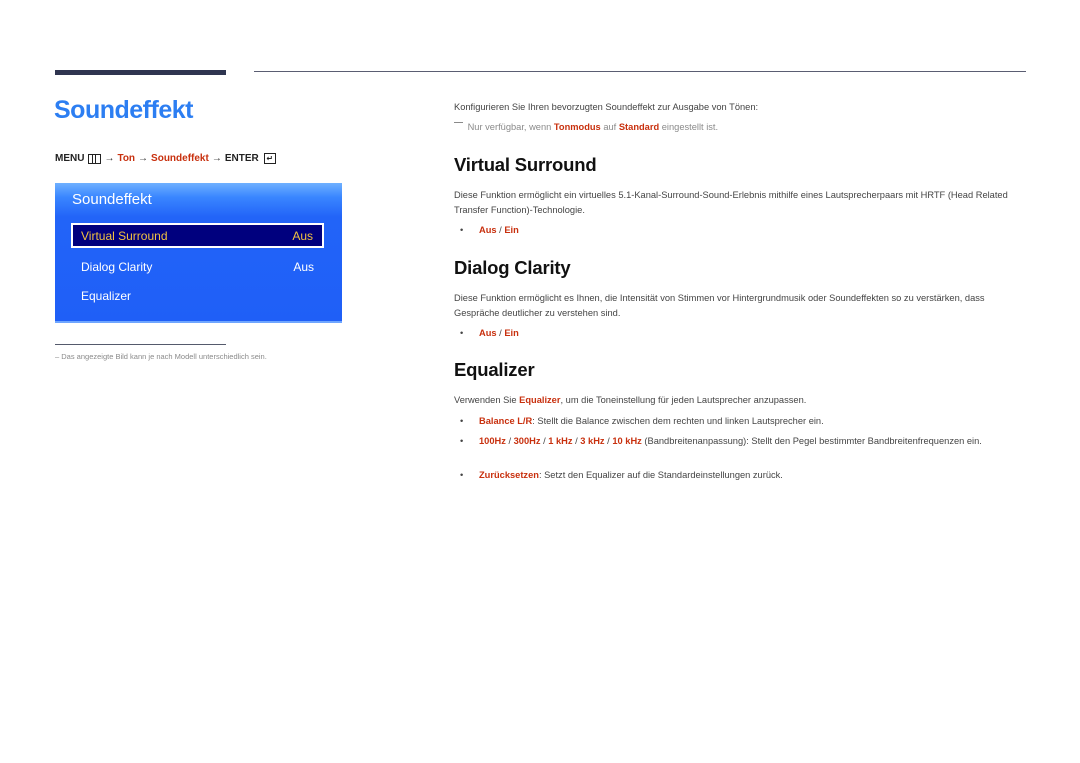 This screenshot has height=763, width=1080. Describe the element at coordinates (95, 158) in the screenshot. I see `menu-grid-icon` at that location.